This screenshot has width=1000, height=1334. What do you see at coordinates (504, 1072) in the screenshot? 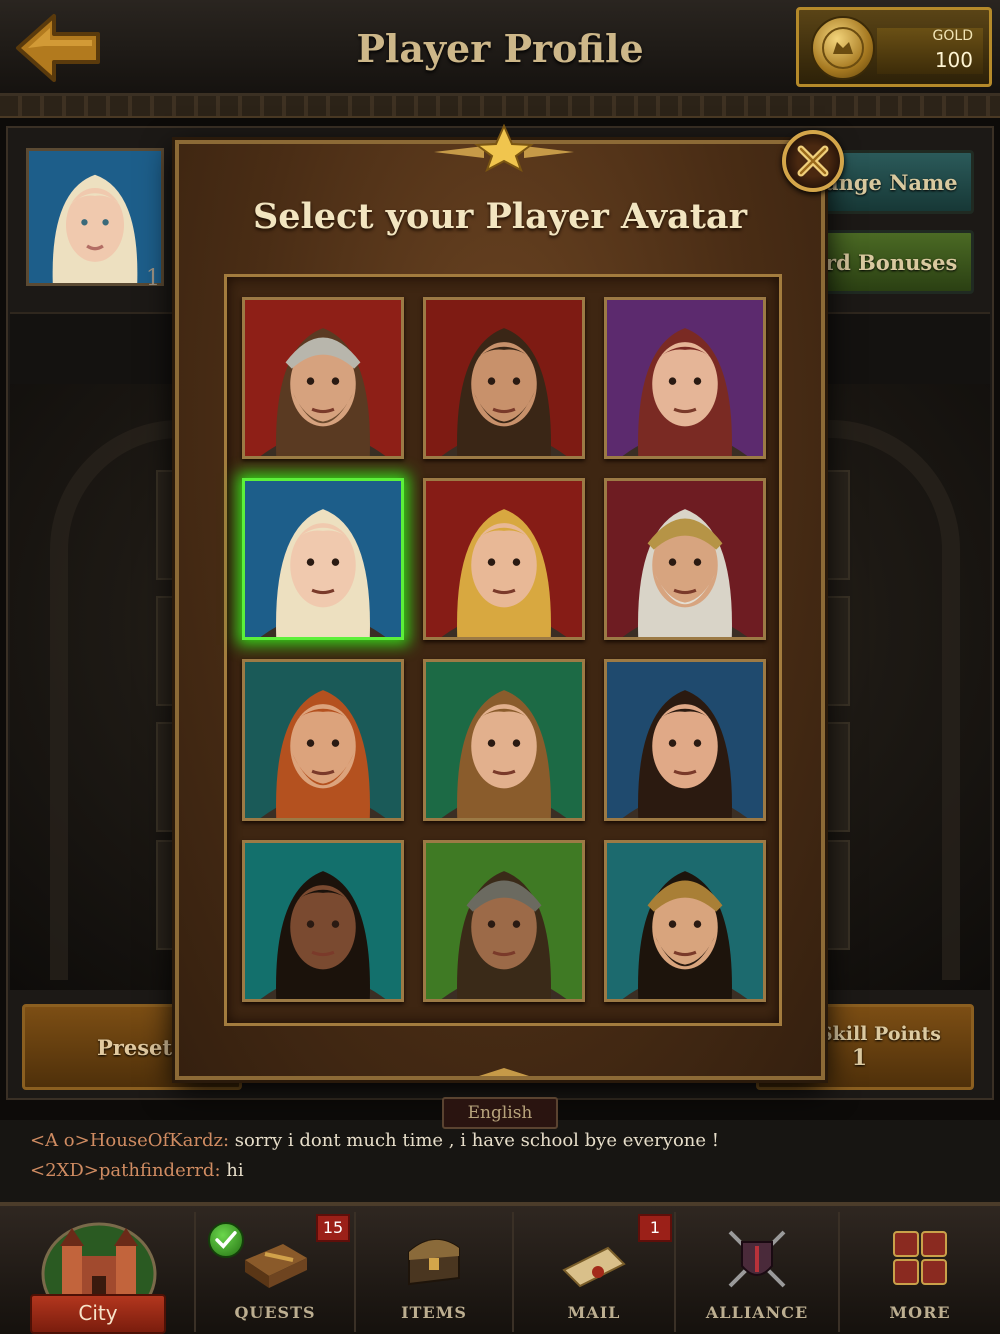
I see `bottom-ornament-icon` at bounding box center [504, 1072].